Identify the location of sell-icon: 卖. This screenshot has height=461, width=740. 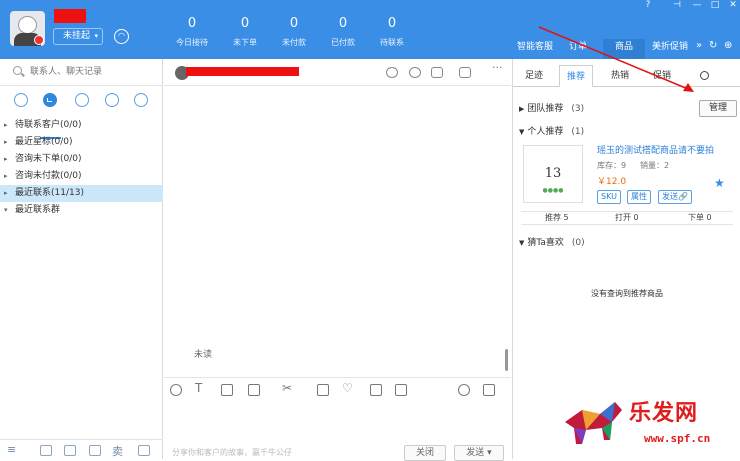
(117, 451).